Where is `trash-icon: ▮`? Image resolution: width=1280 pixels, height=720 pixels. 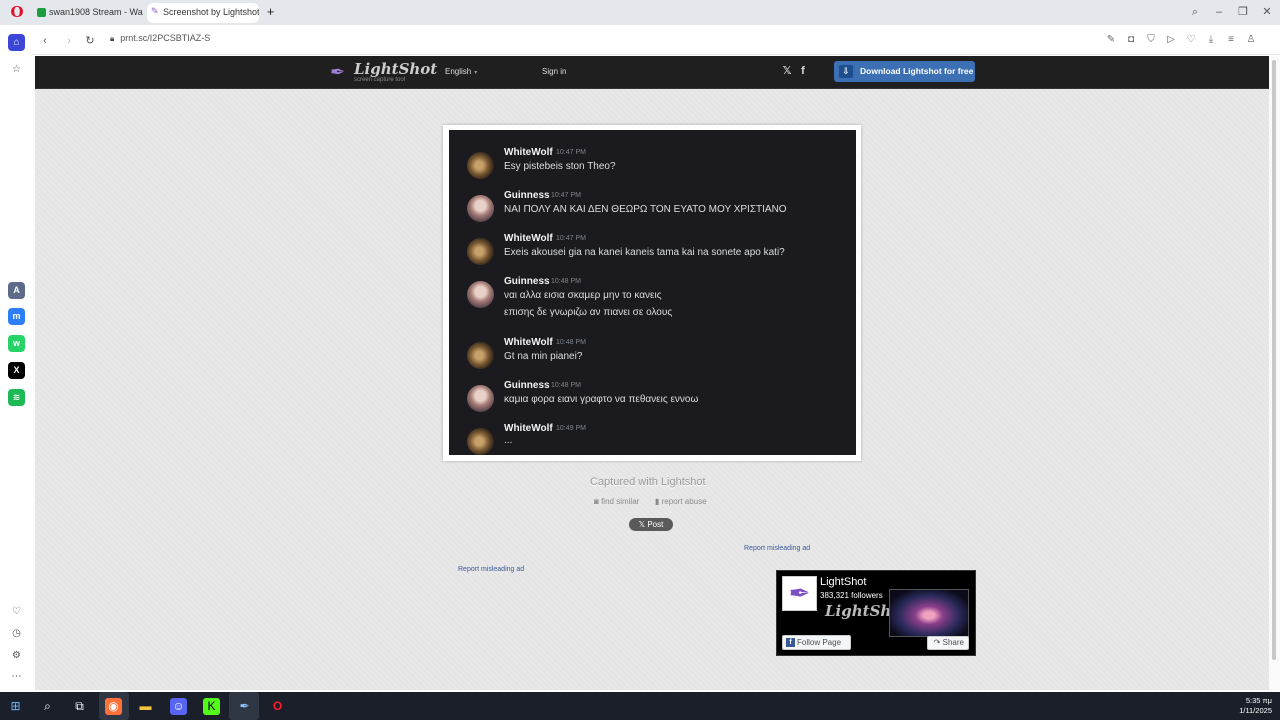
trash-icon: ▮ is located at coordinates (657, 501).